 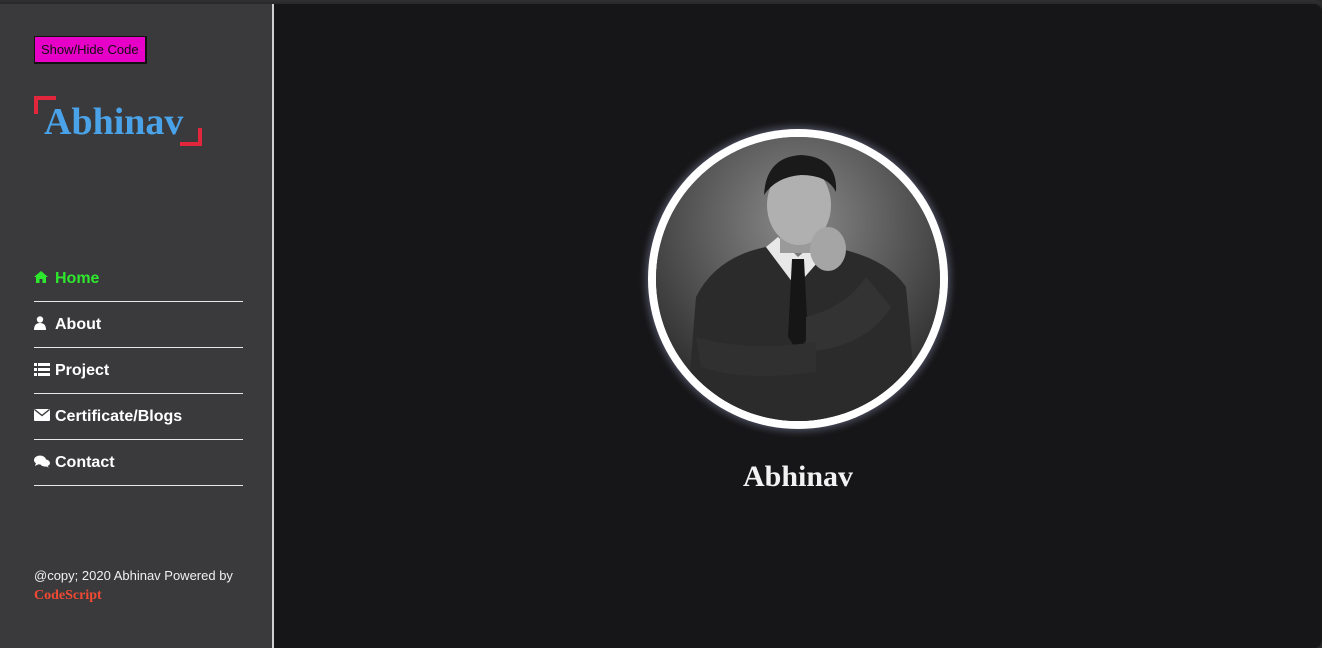 What do you see at coordinates (138, 279) in the screenshot?
I see `nav-item-home: Home` at bounding box center [138, 279].